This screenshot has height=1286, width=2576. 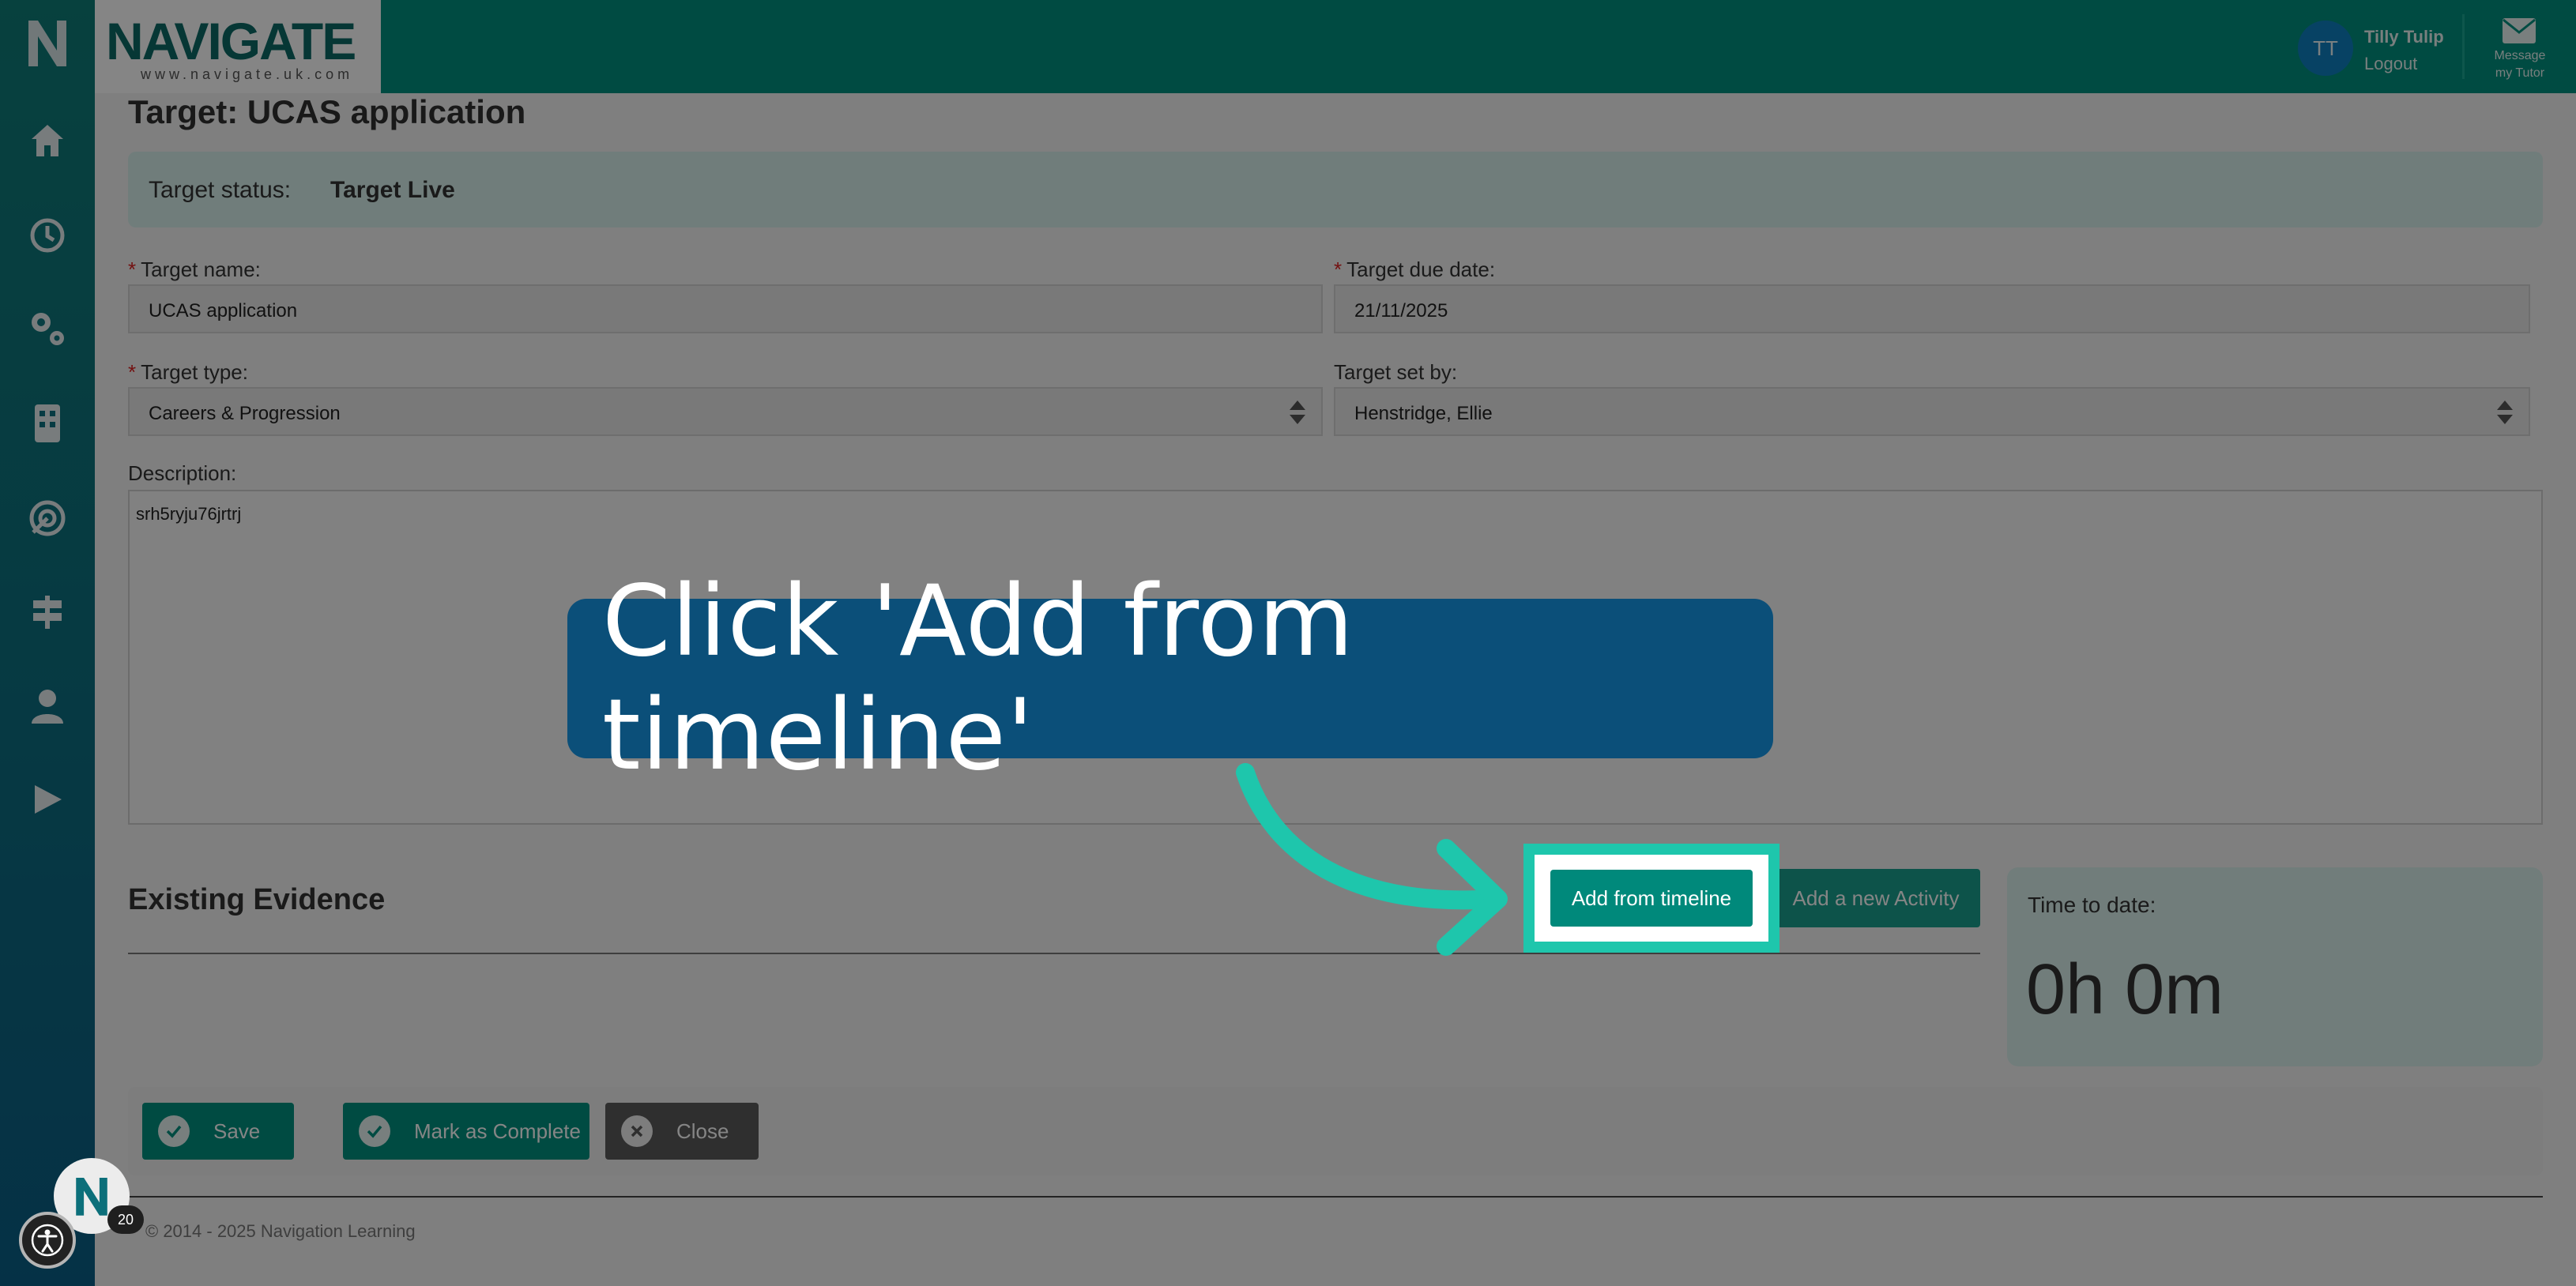 I want to click on notification-count-badge: 20, so click(x=125, y=1219).